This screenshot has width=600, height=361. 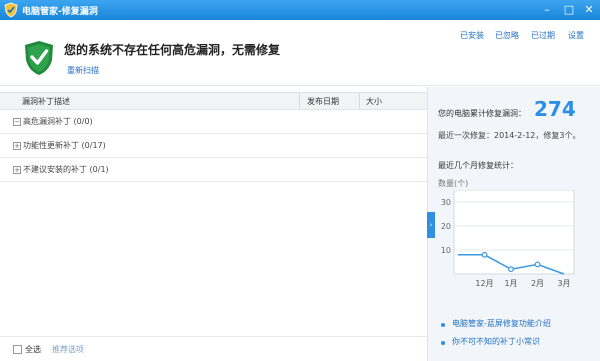 I want to click on patch-group-feature-updates: + 功能性更新补丁 (0/17), so click(x=213, y=146).